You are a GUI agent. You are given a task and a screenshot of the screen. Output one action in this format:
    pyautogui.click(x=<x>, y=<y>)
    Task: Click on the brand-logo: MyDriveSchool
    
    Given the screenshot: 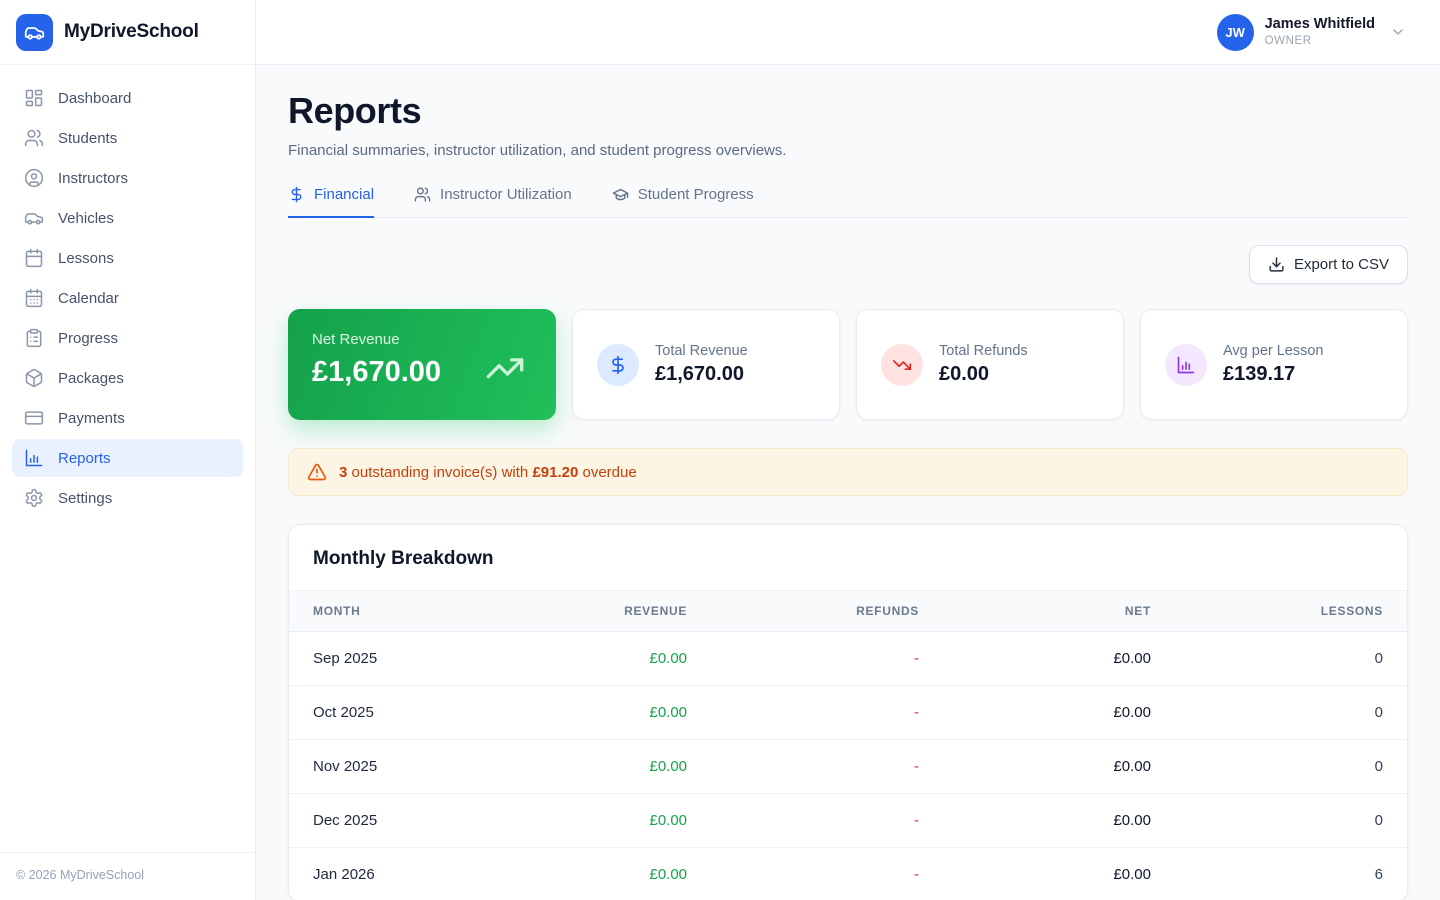 What is the action you would take?
    pyautogui.click(x=127, y=32)
    